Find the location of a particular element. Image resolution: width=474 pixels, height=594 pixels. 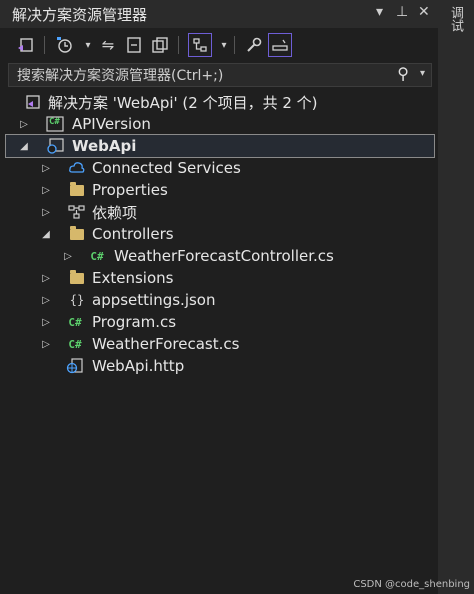

search-input is located at coordinates (207, 76).